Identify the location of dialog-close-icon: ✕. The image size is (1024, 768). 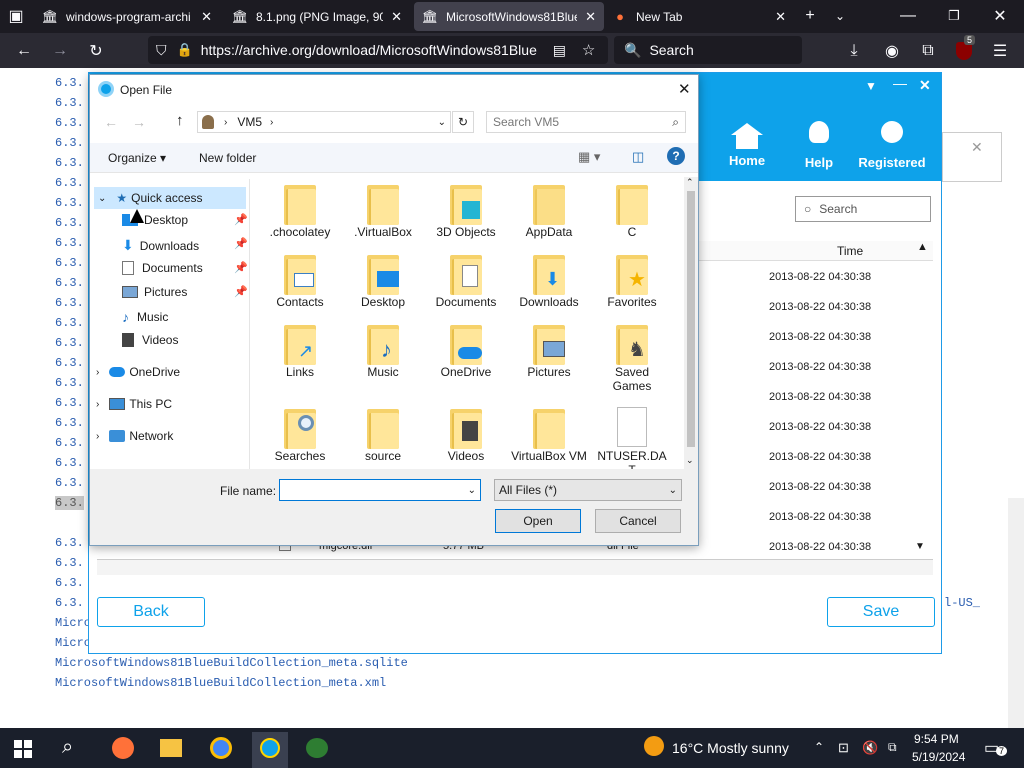
(684, 89).